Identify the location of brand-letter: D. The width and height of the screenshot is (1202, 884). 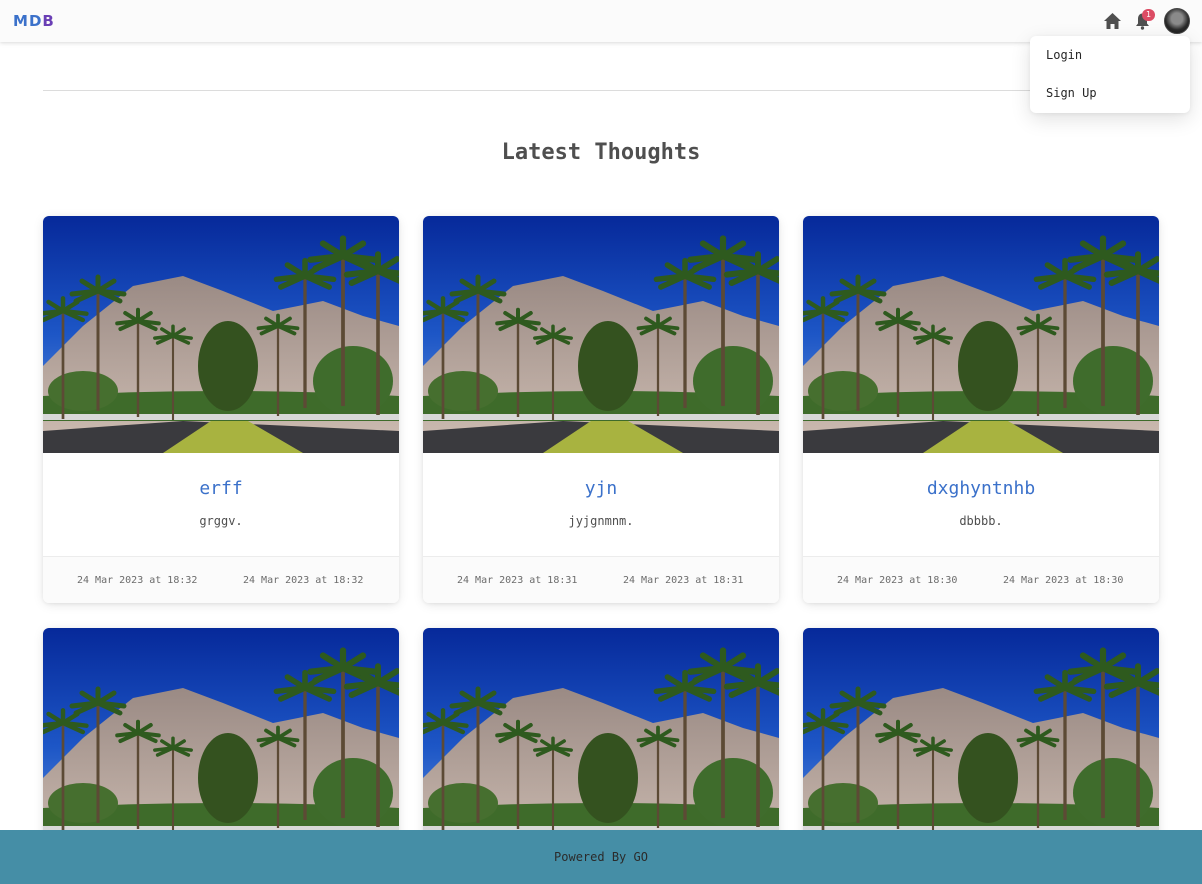
(35, 21).